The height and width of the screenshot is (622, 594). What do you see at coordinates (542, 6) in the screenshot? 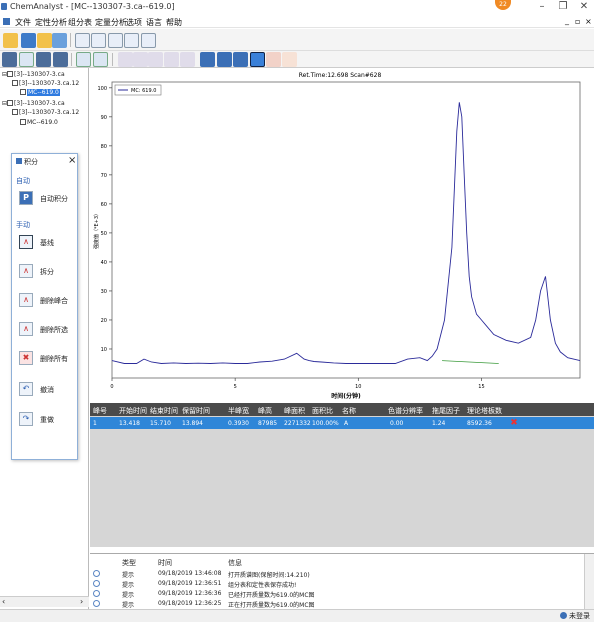
I see `minimize-icon: –` at bounding box center [542, 6].